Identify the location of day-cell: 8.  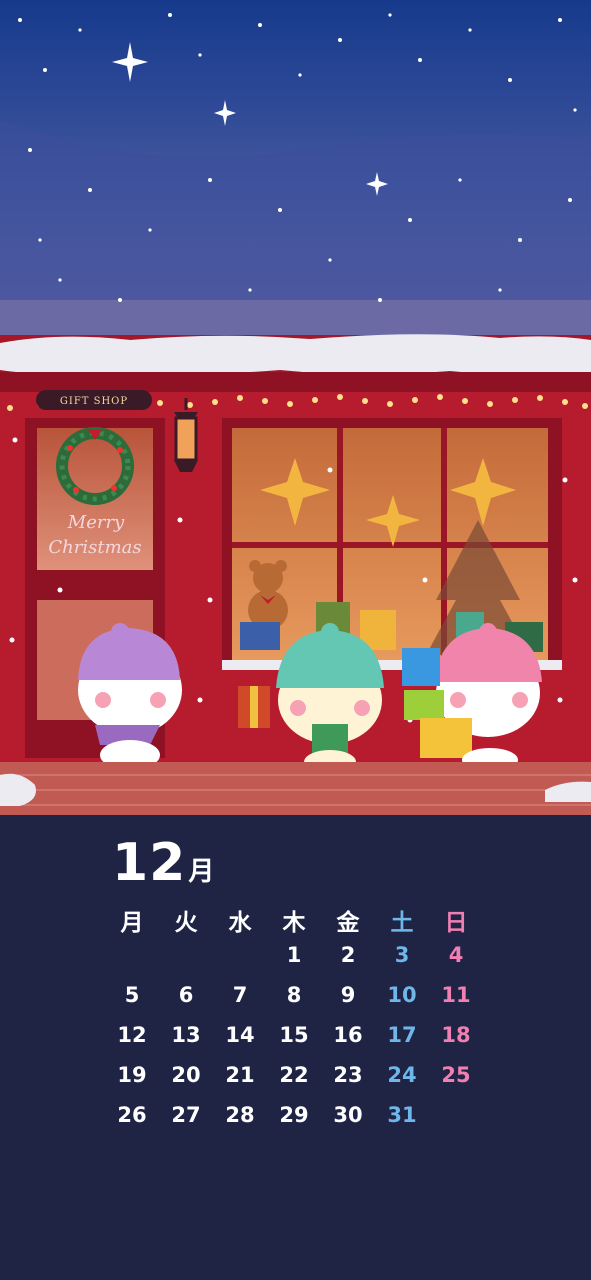
(294, 995).